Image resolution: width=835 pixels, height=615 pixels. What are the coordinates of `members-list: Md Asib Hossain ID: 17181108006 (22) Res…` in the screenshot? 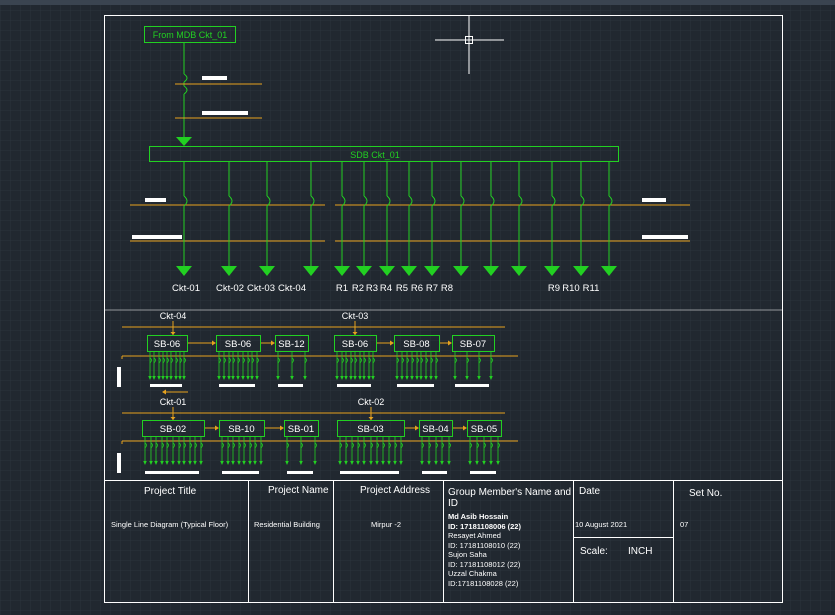 It's located at (510, 550).